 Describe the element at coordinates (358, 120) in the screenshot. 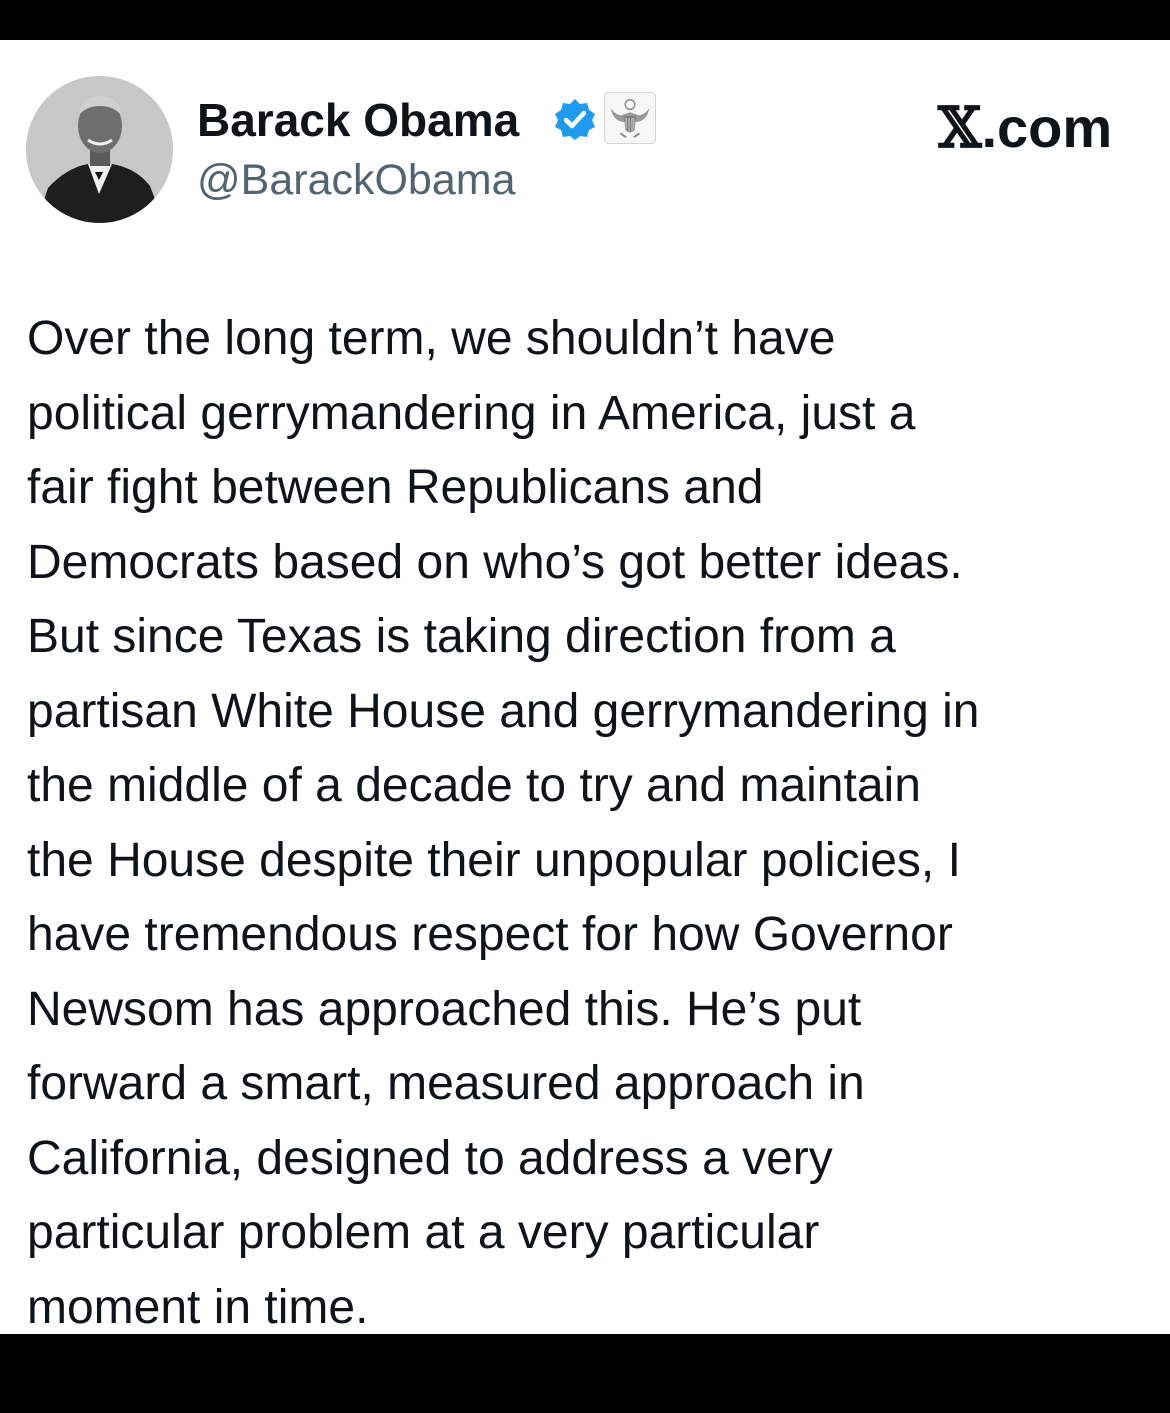

I see `author-display-name: Barack Obama` at that location.